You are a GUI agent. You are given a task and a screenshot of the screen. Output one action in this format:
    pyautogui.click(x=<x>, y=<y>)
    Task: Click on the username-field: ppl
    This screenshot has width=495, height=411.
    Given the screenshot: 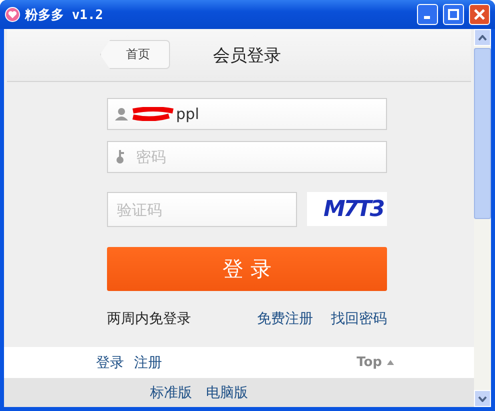 What is the action you would take?
    pyautogui.click(x=247, y=114)
    